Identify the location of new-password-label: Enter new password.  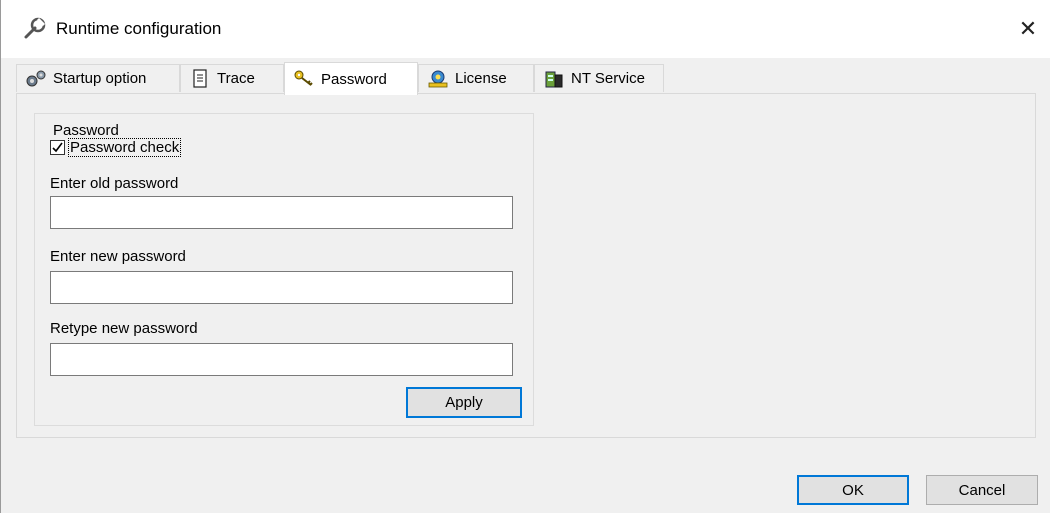
(118, 256).